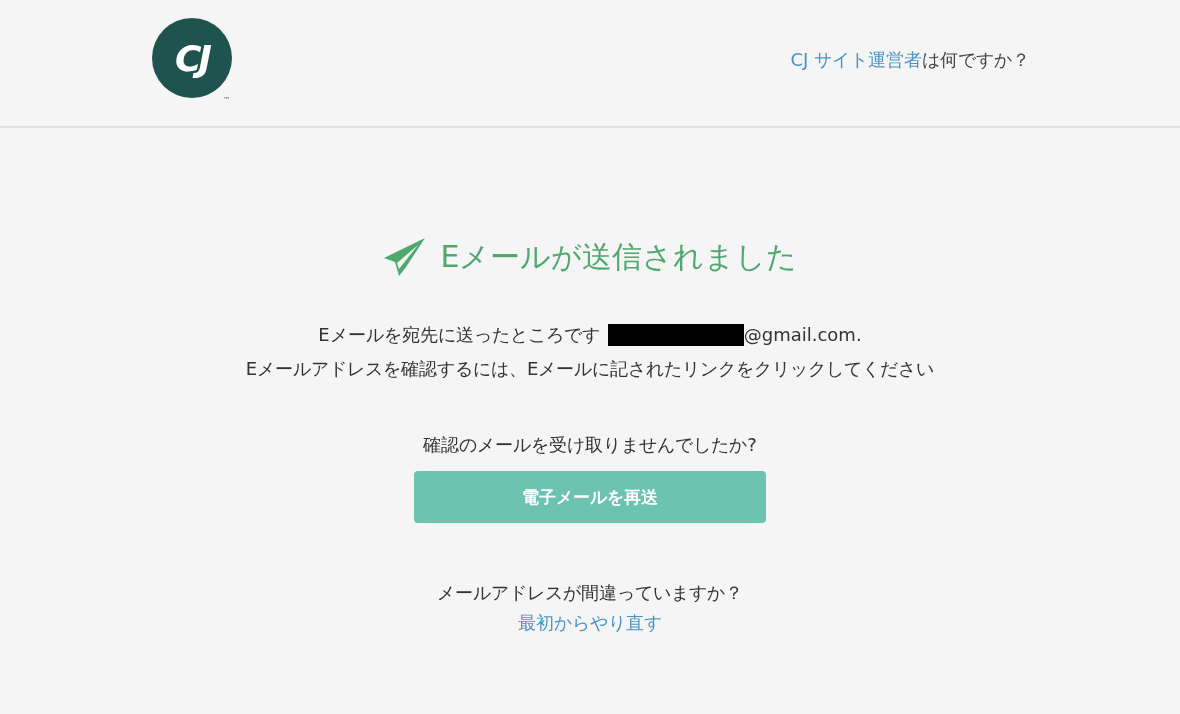 Image resolution: width=1180 pixels, height=714 pixels. What do you see at coordinates (590, 497) in the screenshot?
I see `resend-button: 電子メールを再送` at bounding box center [590, 497].